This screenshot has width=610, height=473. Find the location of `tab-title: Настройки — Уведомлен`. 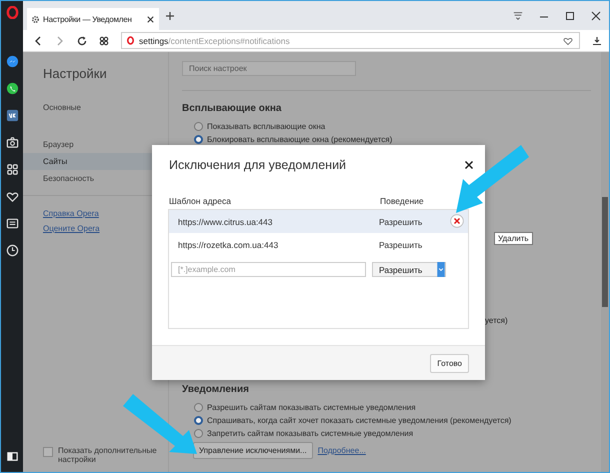

tab-title: Настройки — Уведомлен is located at coordinates (88, 19).